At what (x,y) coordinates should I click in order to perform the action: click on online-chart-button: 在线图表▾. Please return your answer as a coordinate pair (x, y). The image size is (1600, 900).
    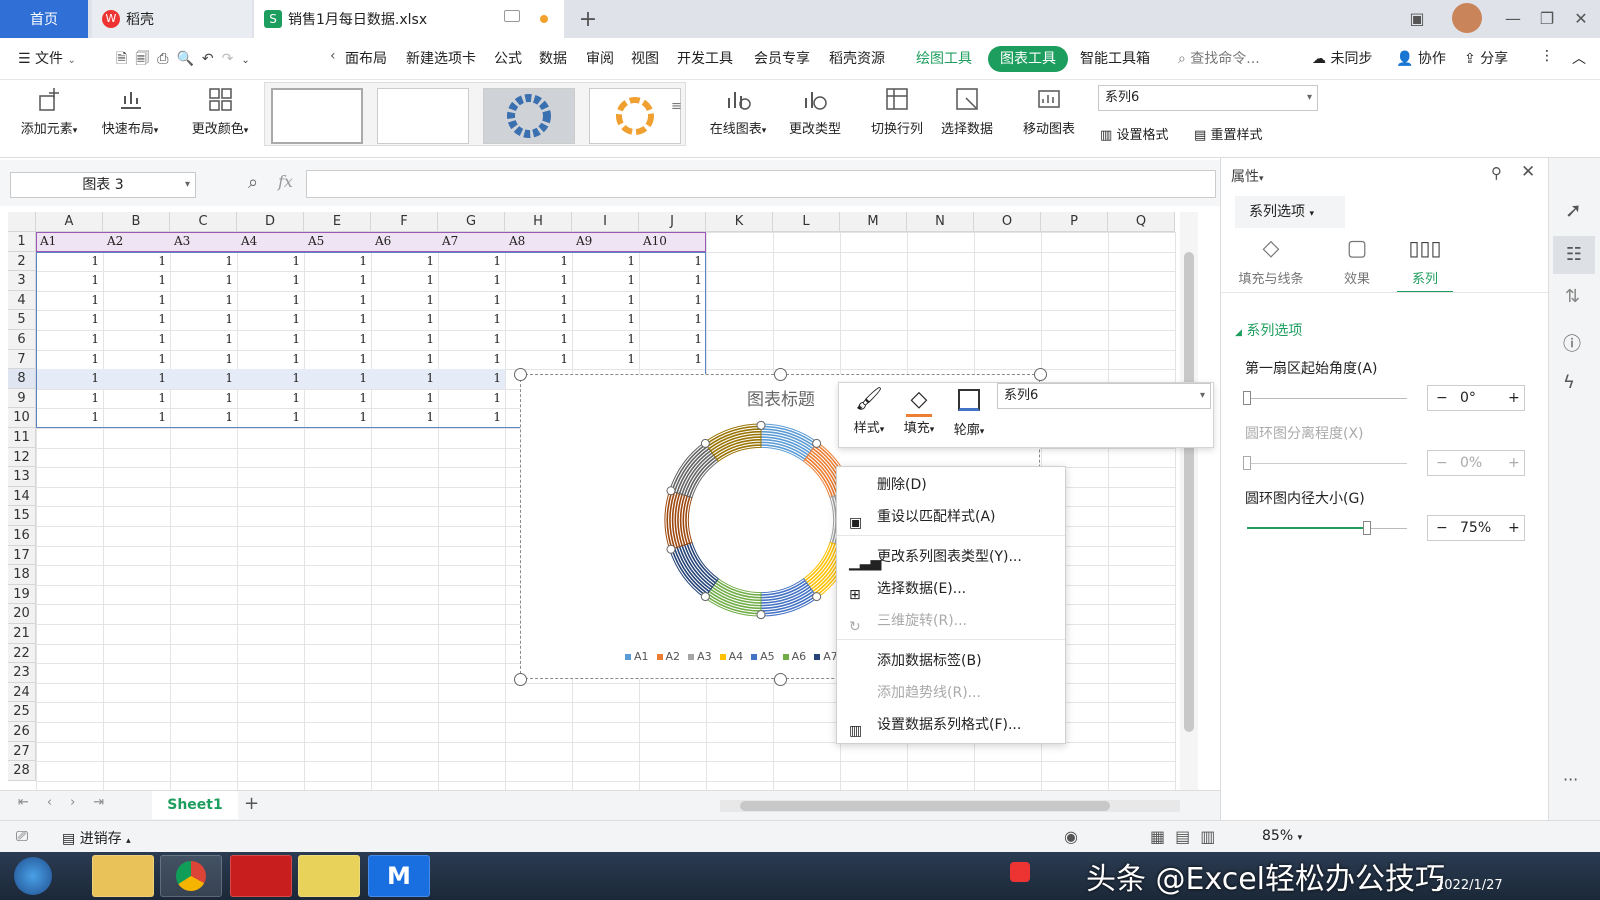
    Looking at the image, I should click on (738, 110).